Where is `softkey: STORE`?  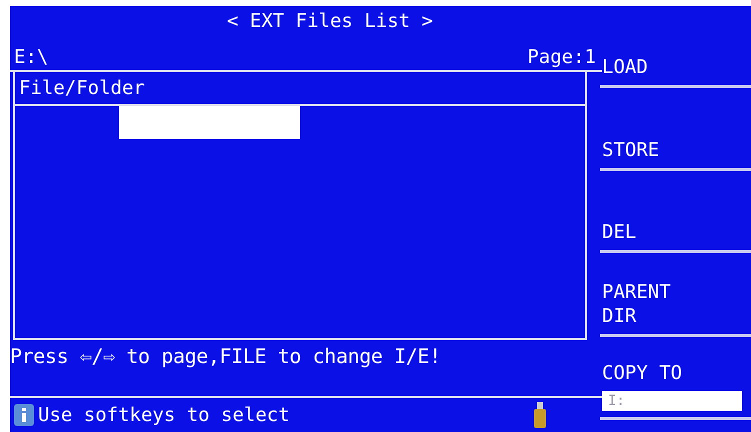
softkey: STORE is located at coordinates (657, 150).